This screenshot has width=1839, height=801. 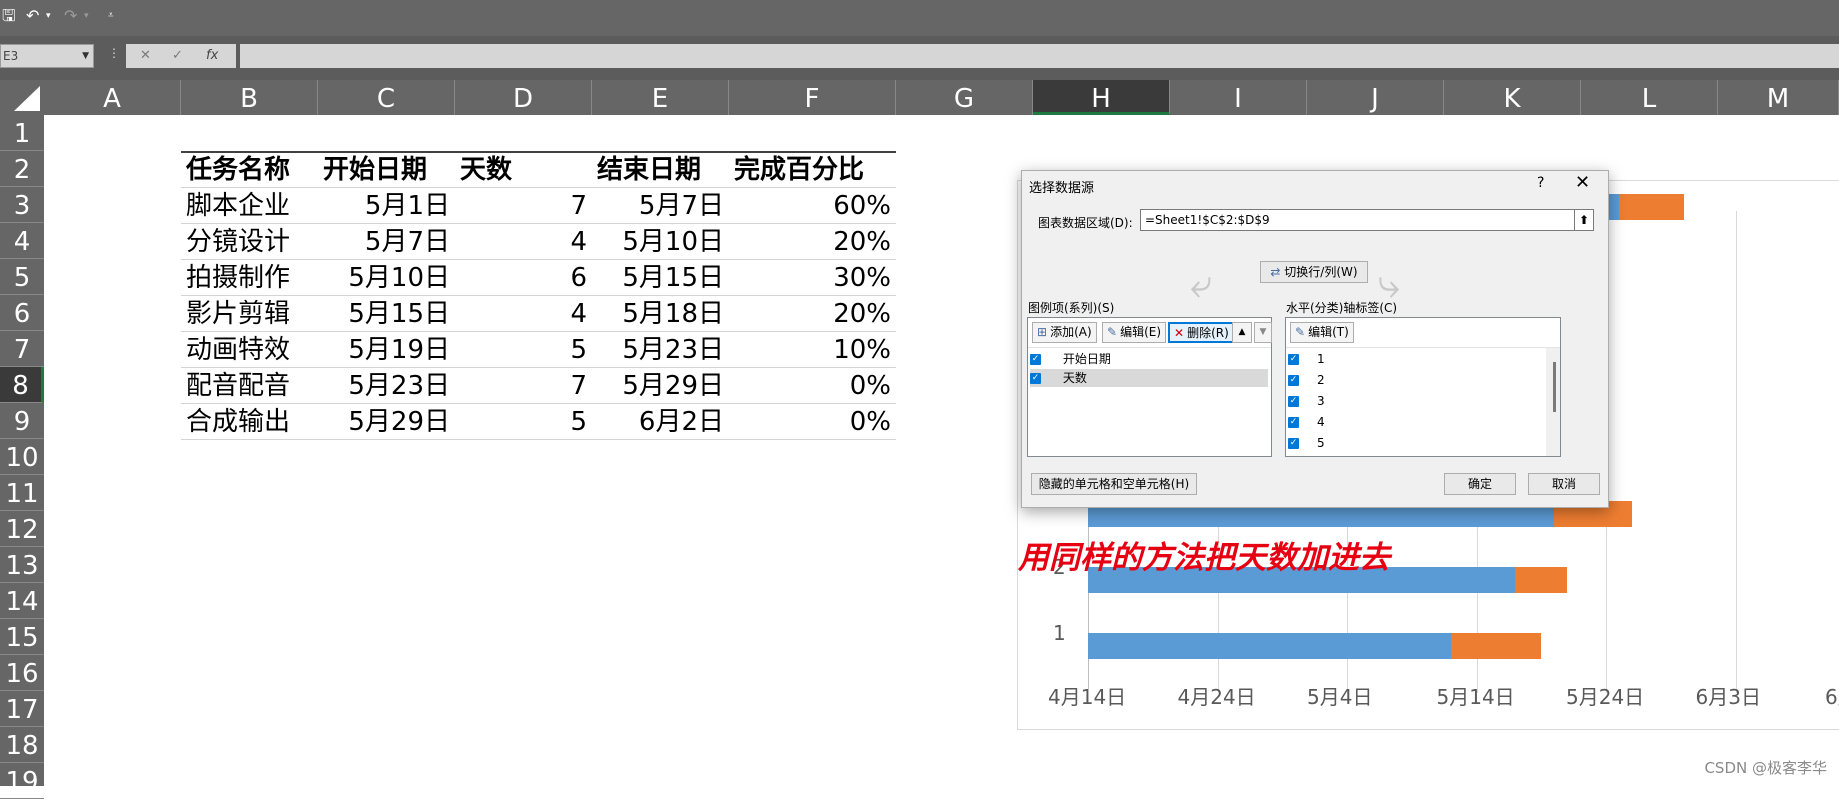 I want to click on header-end-date: 结束日期, so click(x=649, y=169).